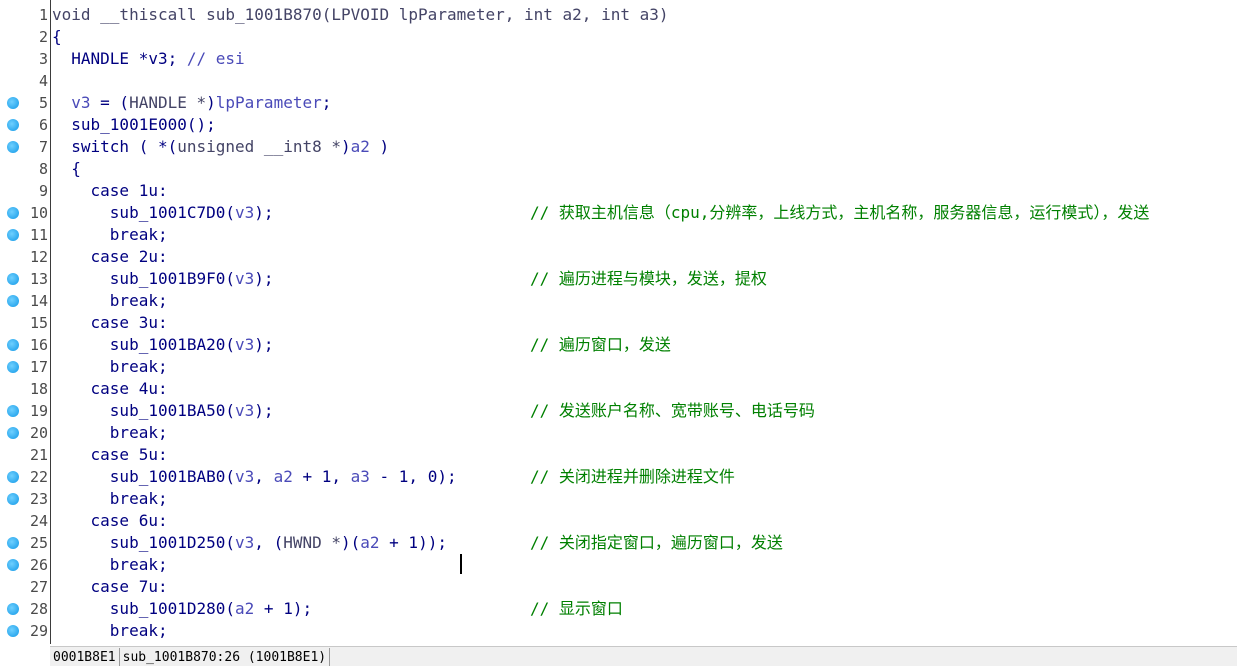 The height and width of the screenshot is (666, 1237). What do you see at coordinates (25, 301) in the screenshot?
I see `gutter-line: 14` at bounding box center [25, 301].